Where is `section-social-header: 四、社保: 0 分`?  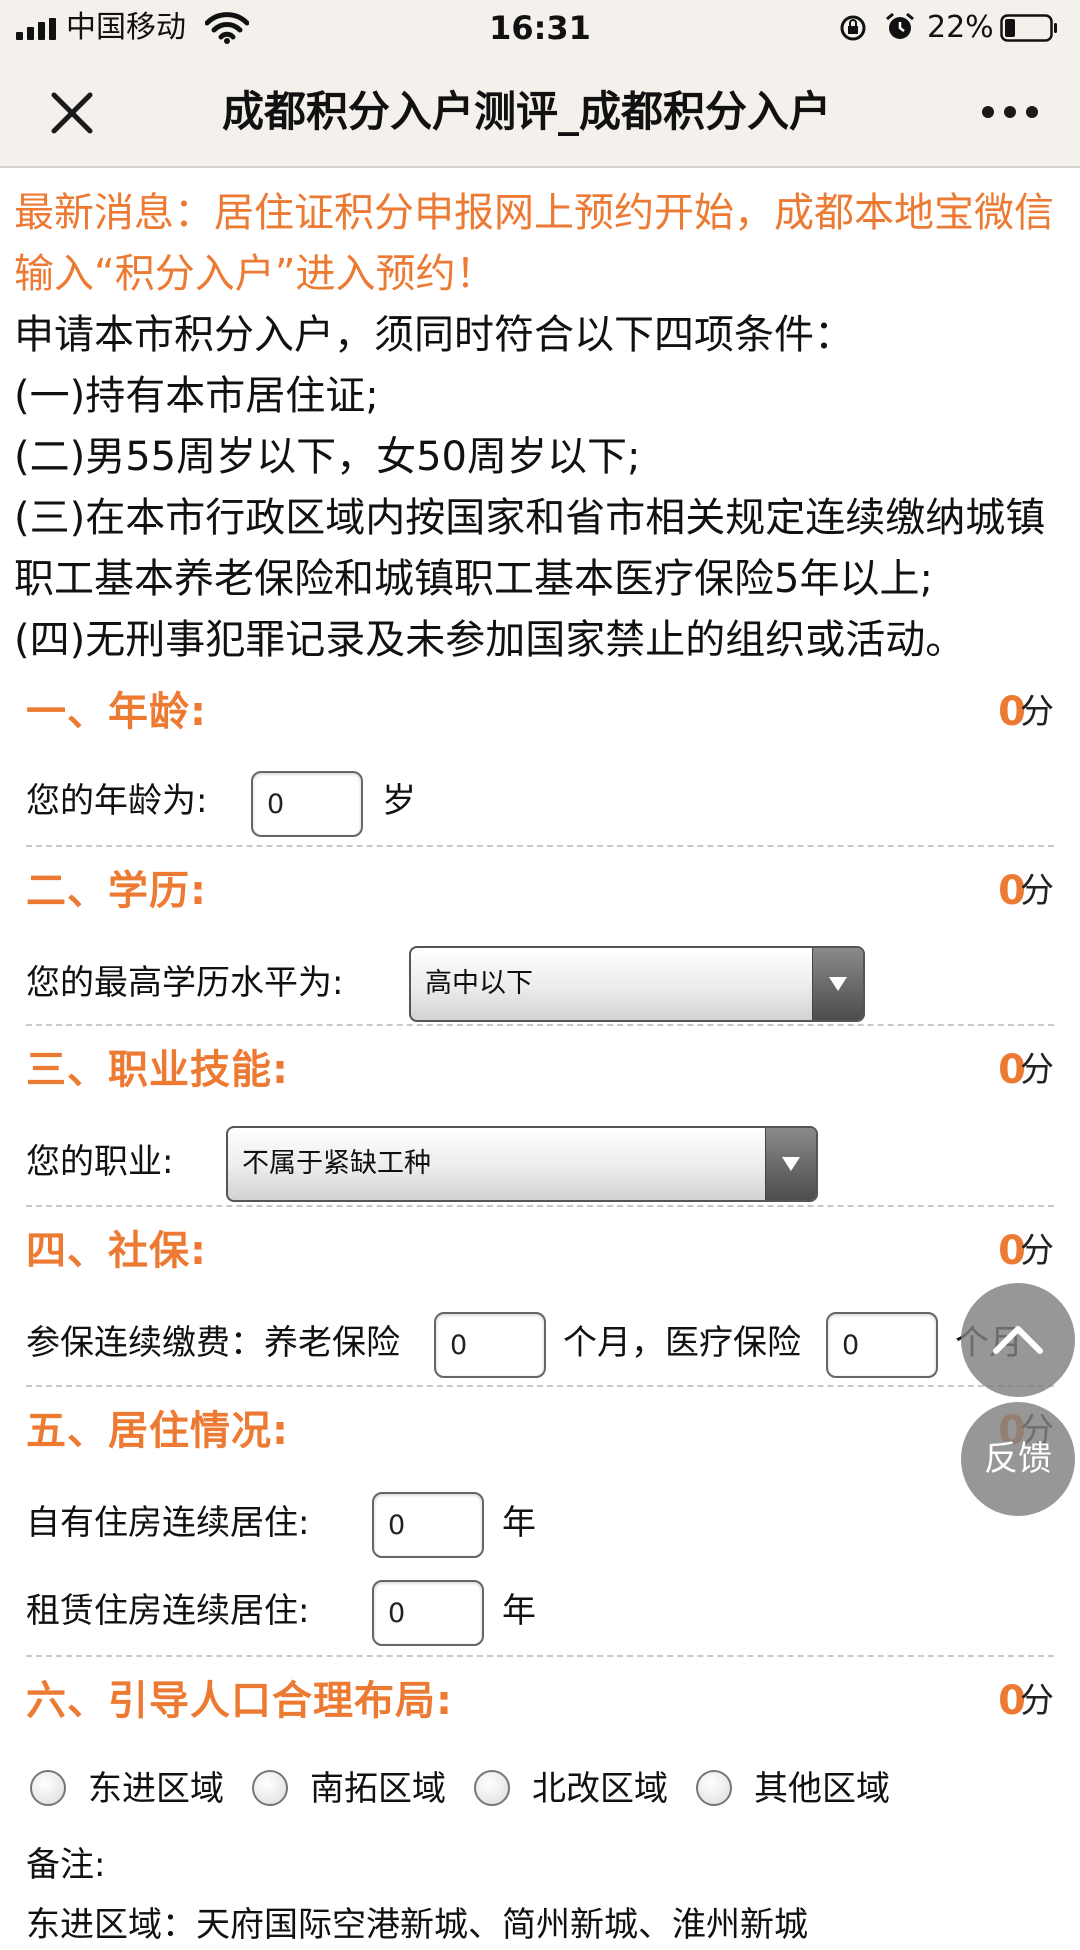
section-social-header: 四、社保: 0 分 is located at coordinates (540, 1251).